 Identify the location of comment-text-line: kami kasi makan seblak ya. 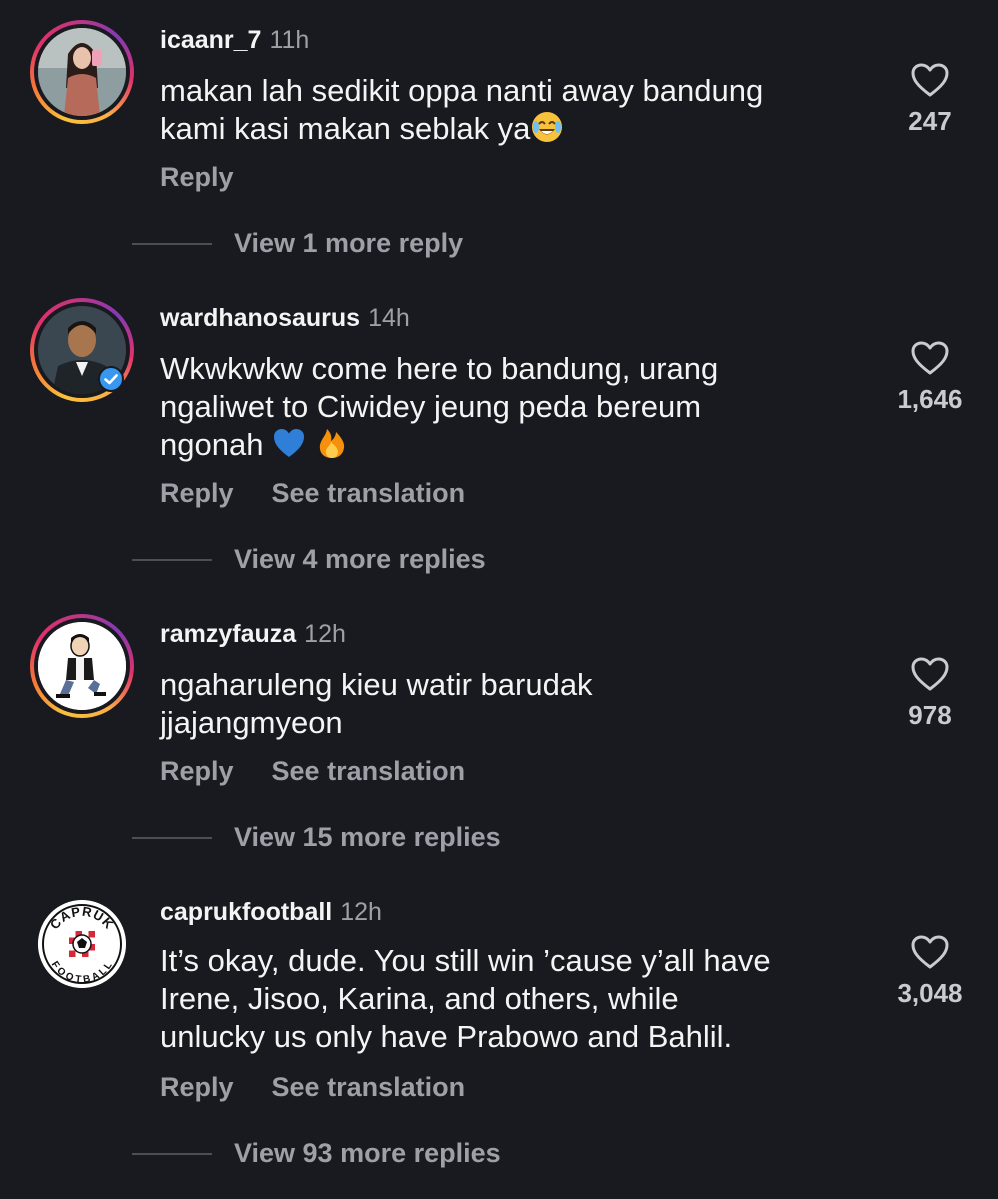
(510, 129).